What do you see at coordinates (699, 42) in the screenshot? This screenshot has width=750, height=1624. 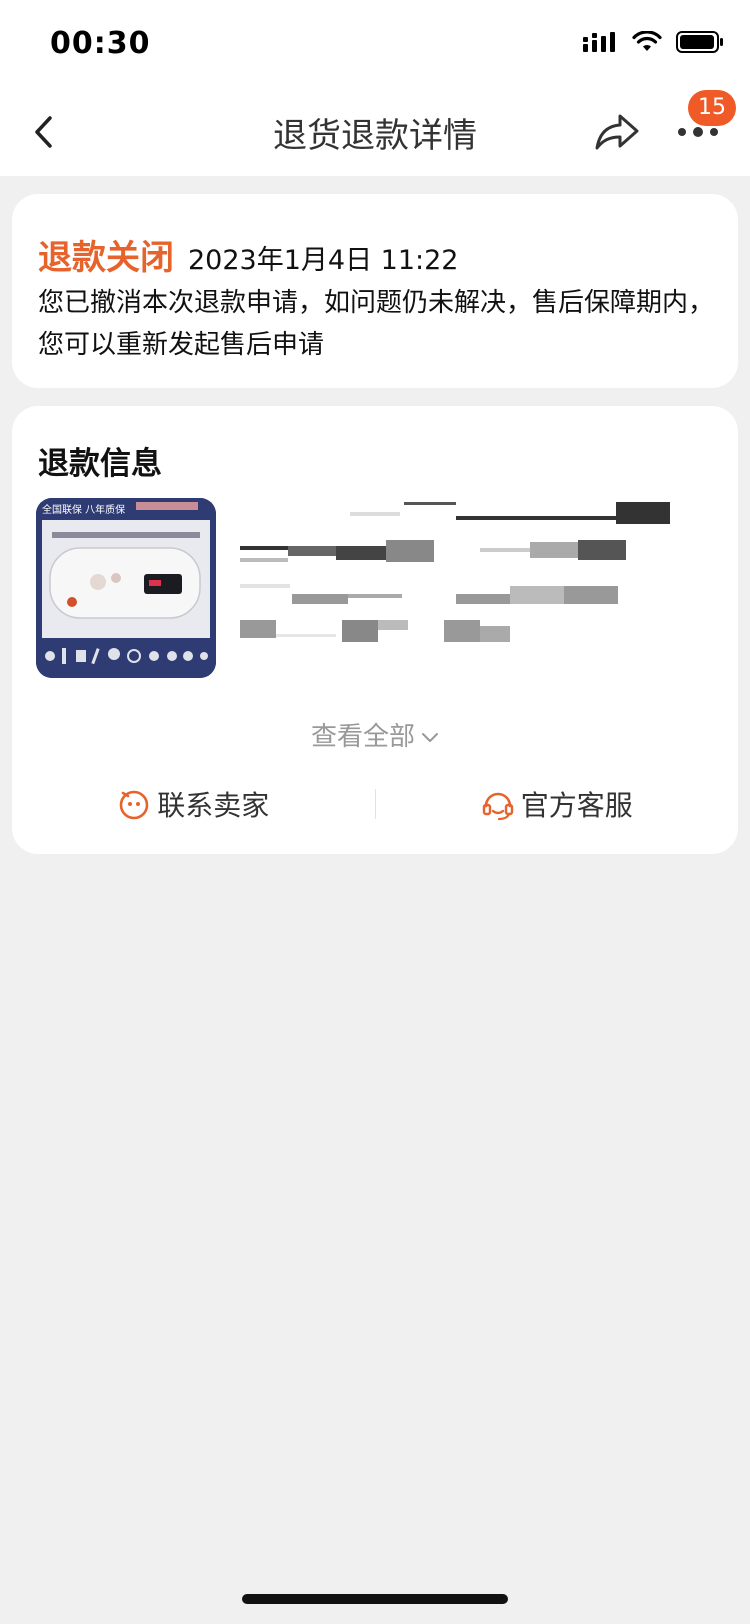 I see `battery-icon` at bounding box center [699, 42].